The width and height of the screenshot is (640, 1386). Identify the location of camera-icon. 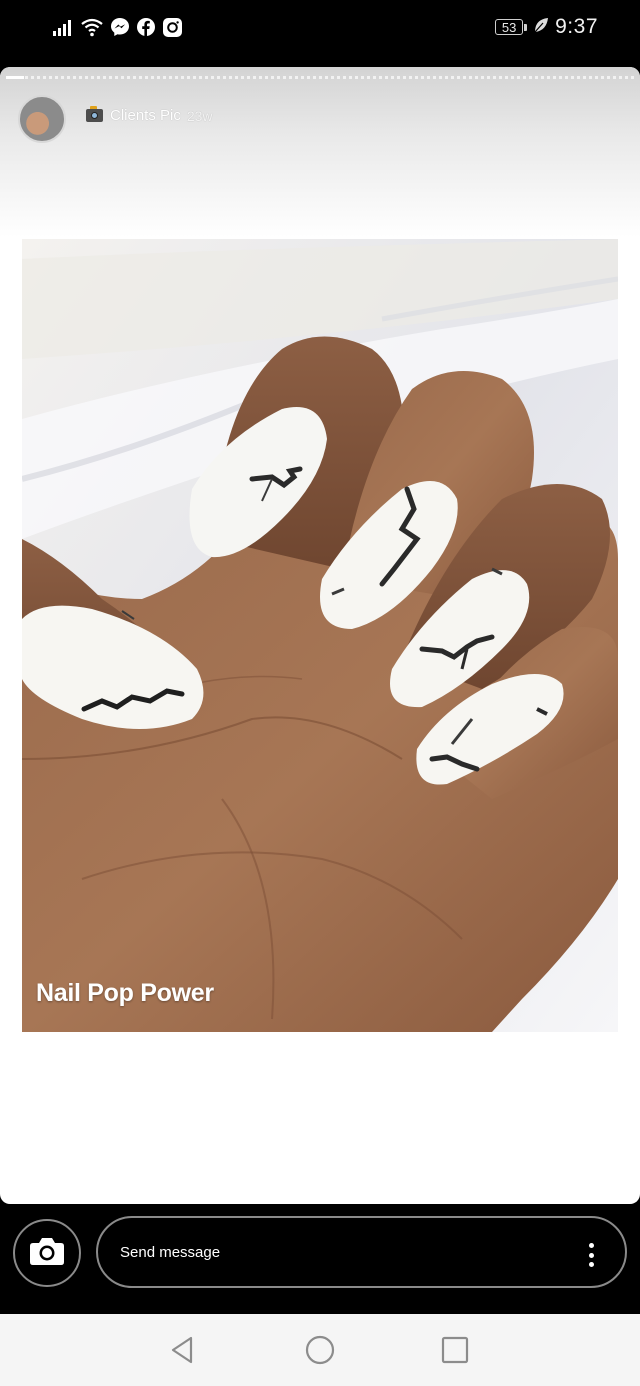
(47, 1253).